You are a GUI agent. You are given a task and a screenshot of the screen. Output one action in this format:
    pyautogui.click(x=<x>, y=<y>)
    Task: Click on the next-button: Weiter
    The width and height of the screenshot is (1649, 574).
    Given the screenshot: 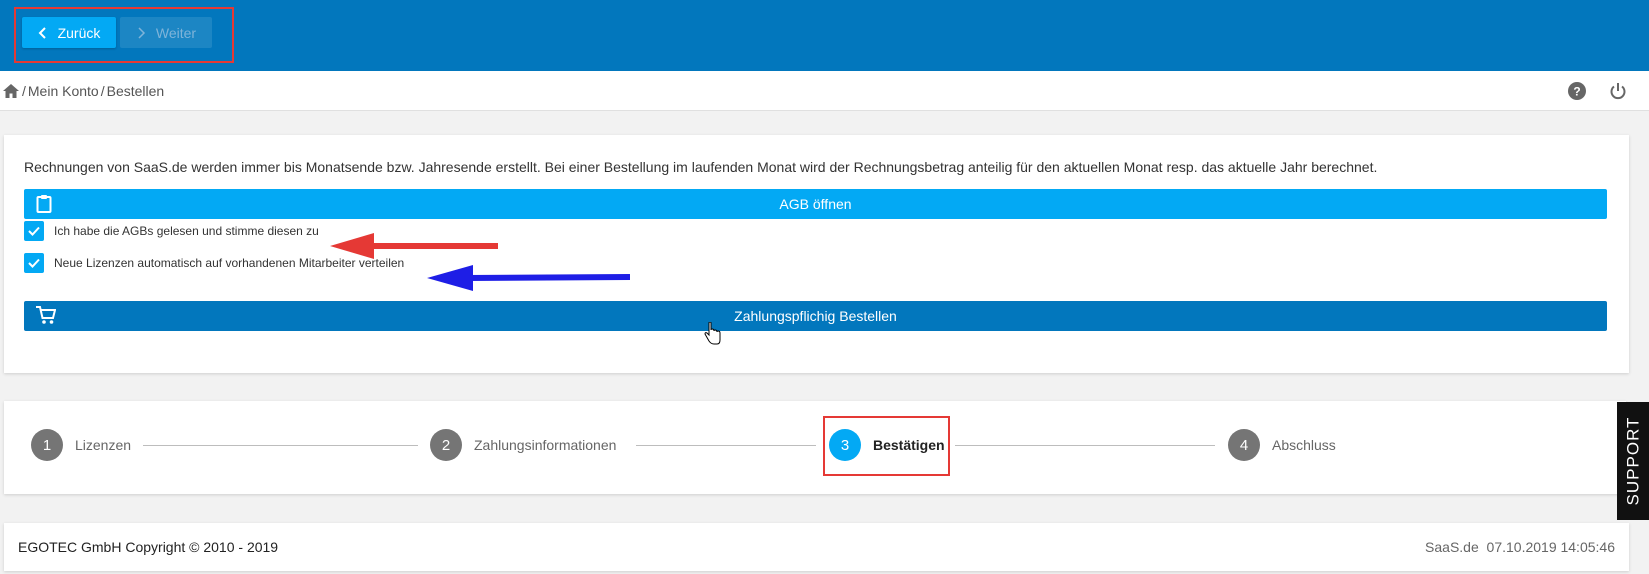 What is the action you would take?
    pyautogui.click(x=166, y=32)
    